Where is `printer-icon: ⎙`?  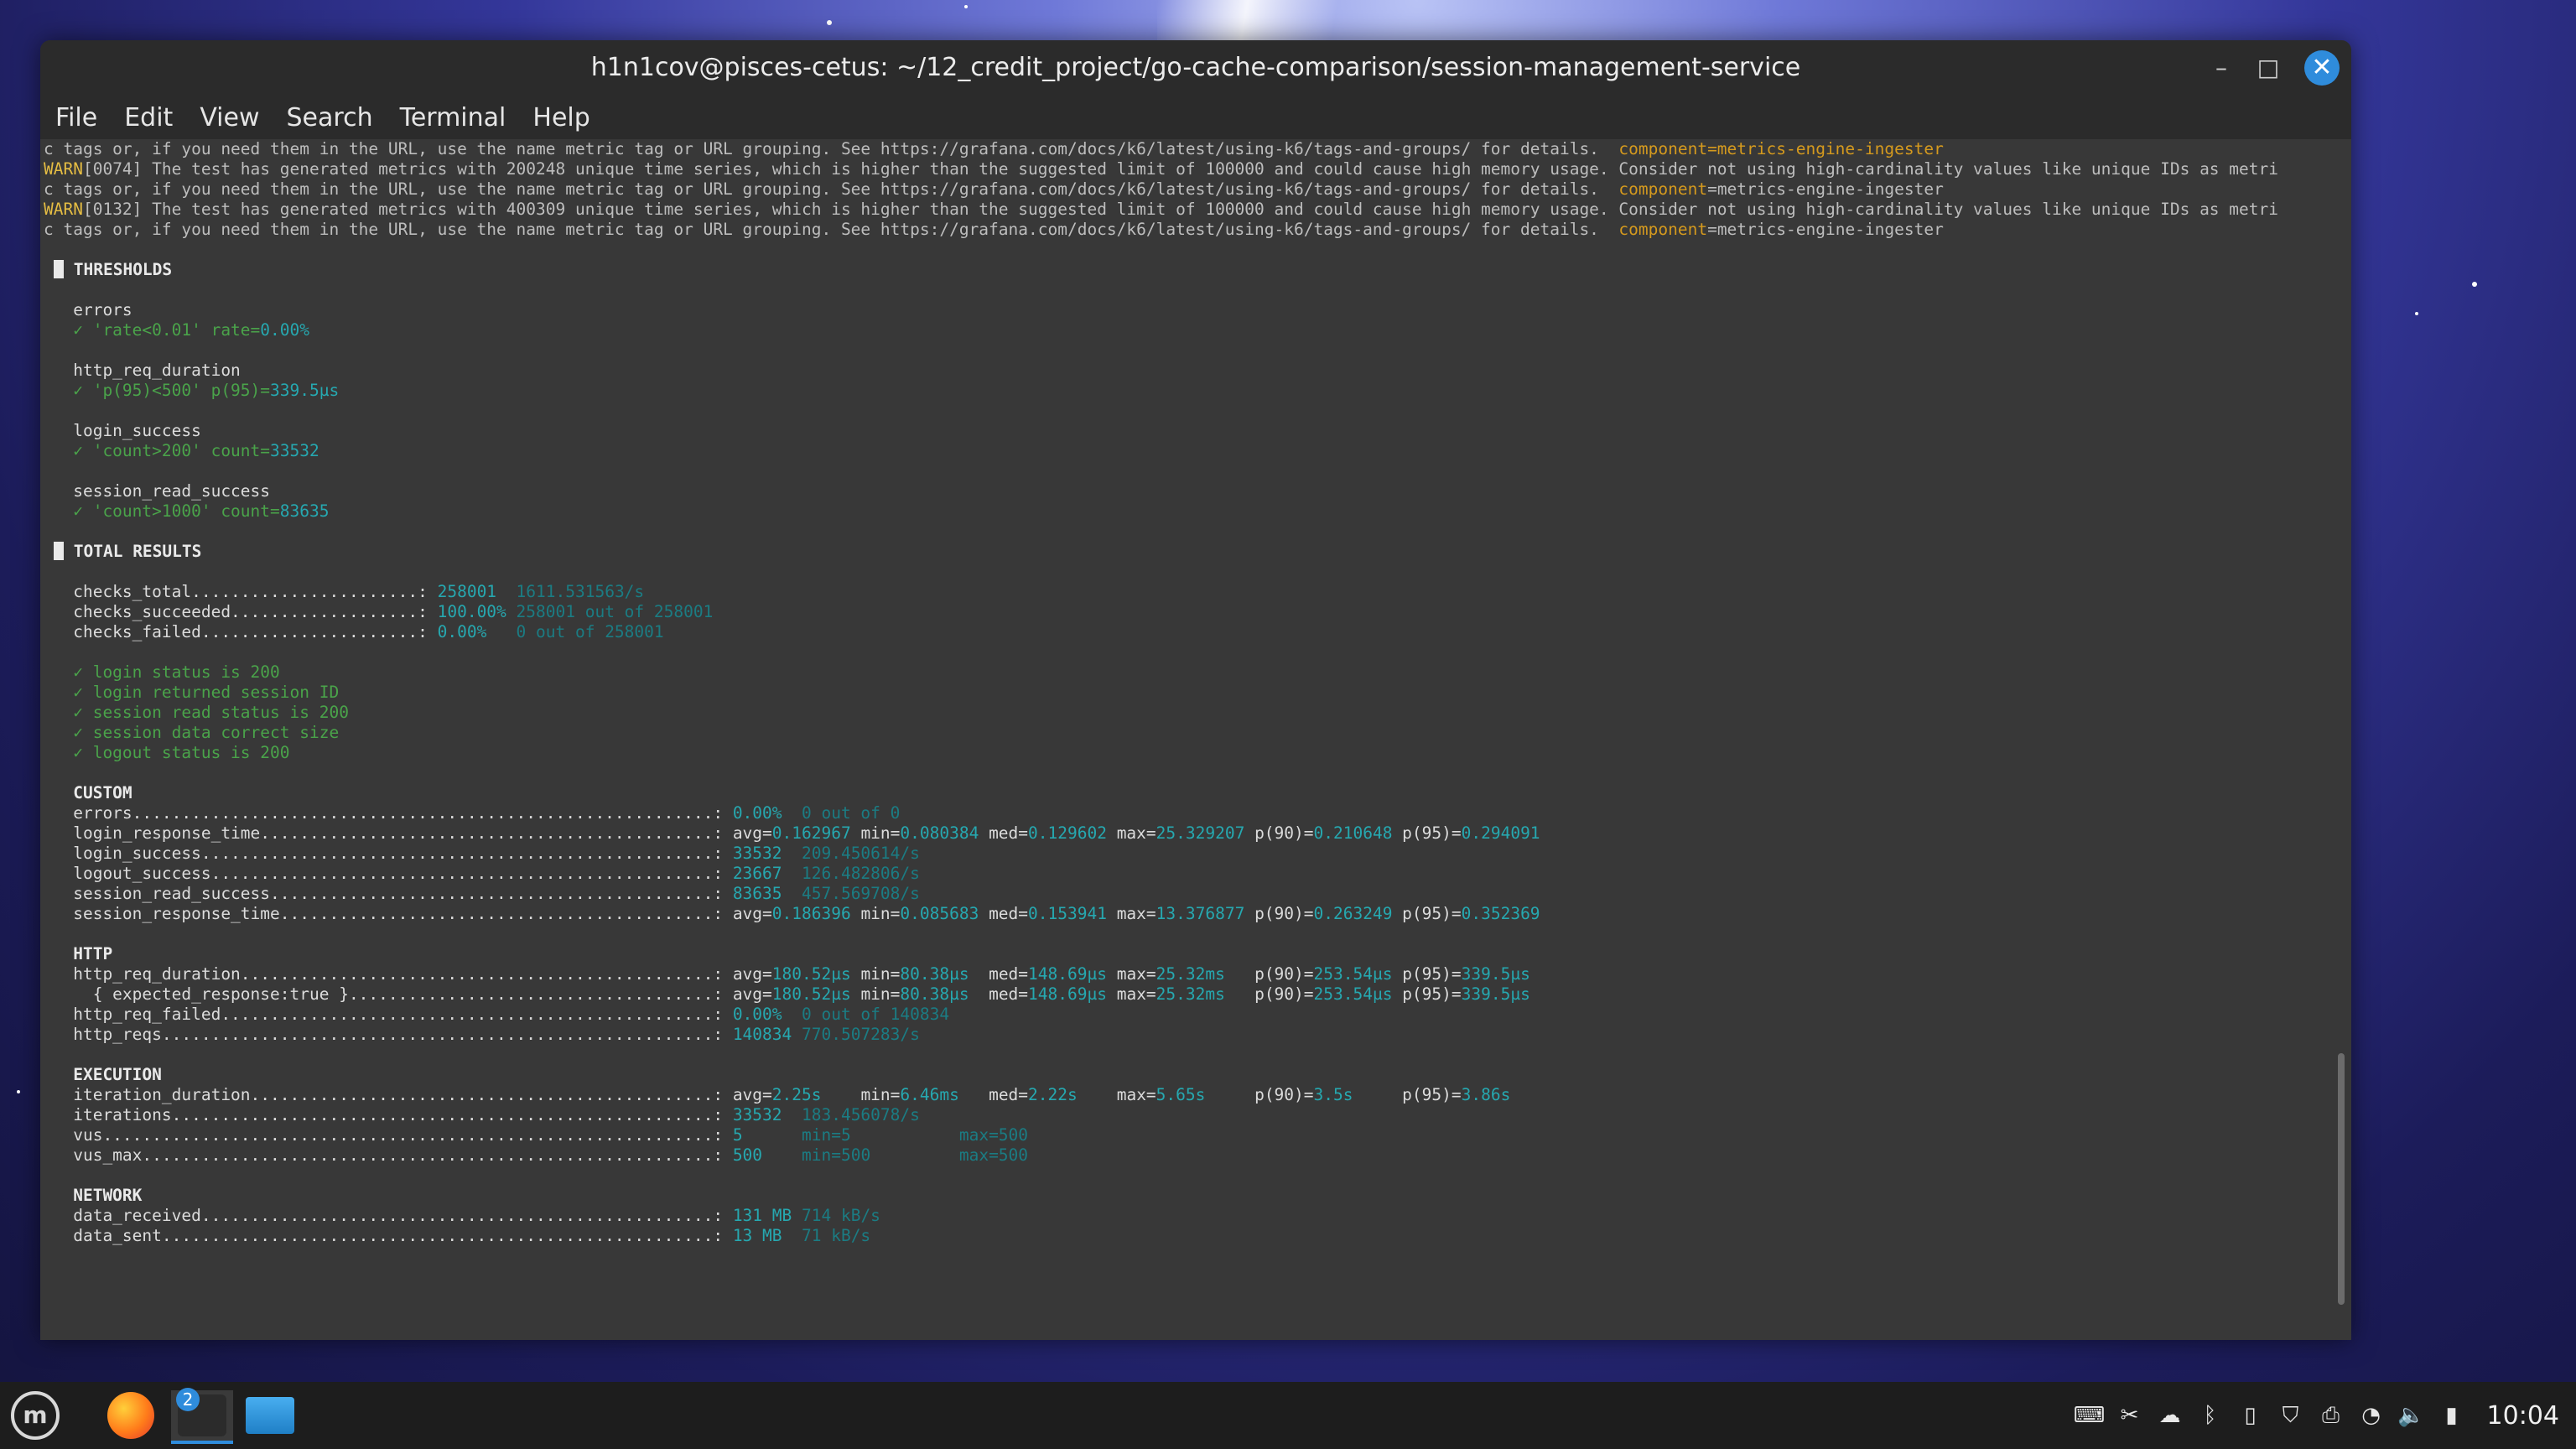
printer-icon: ⎙ is located at coordinates (2331, 1415).